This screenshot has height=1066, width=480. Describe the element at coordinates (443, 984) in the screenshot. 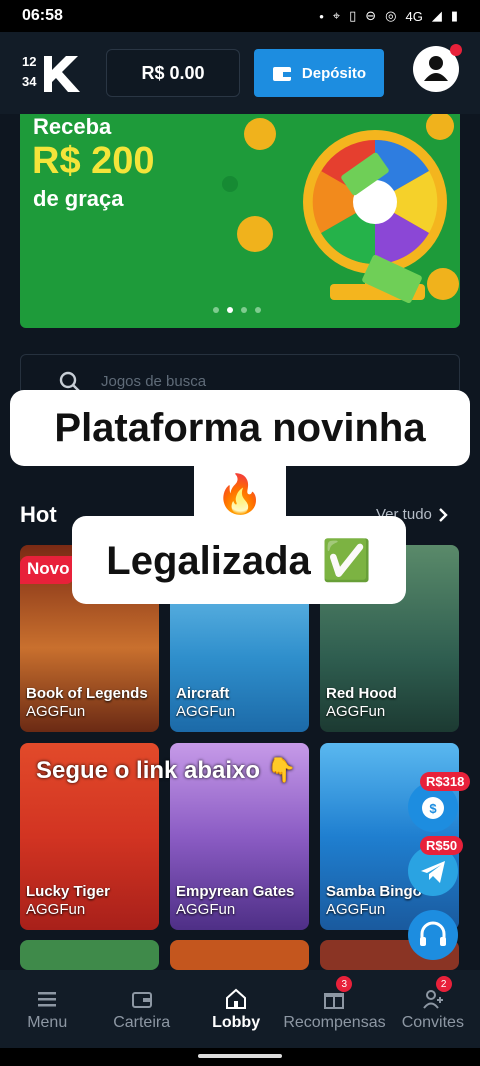

I see `nav-badge: 2` at that location.